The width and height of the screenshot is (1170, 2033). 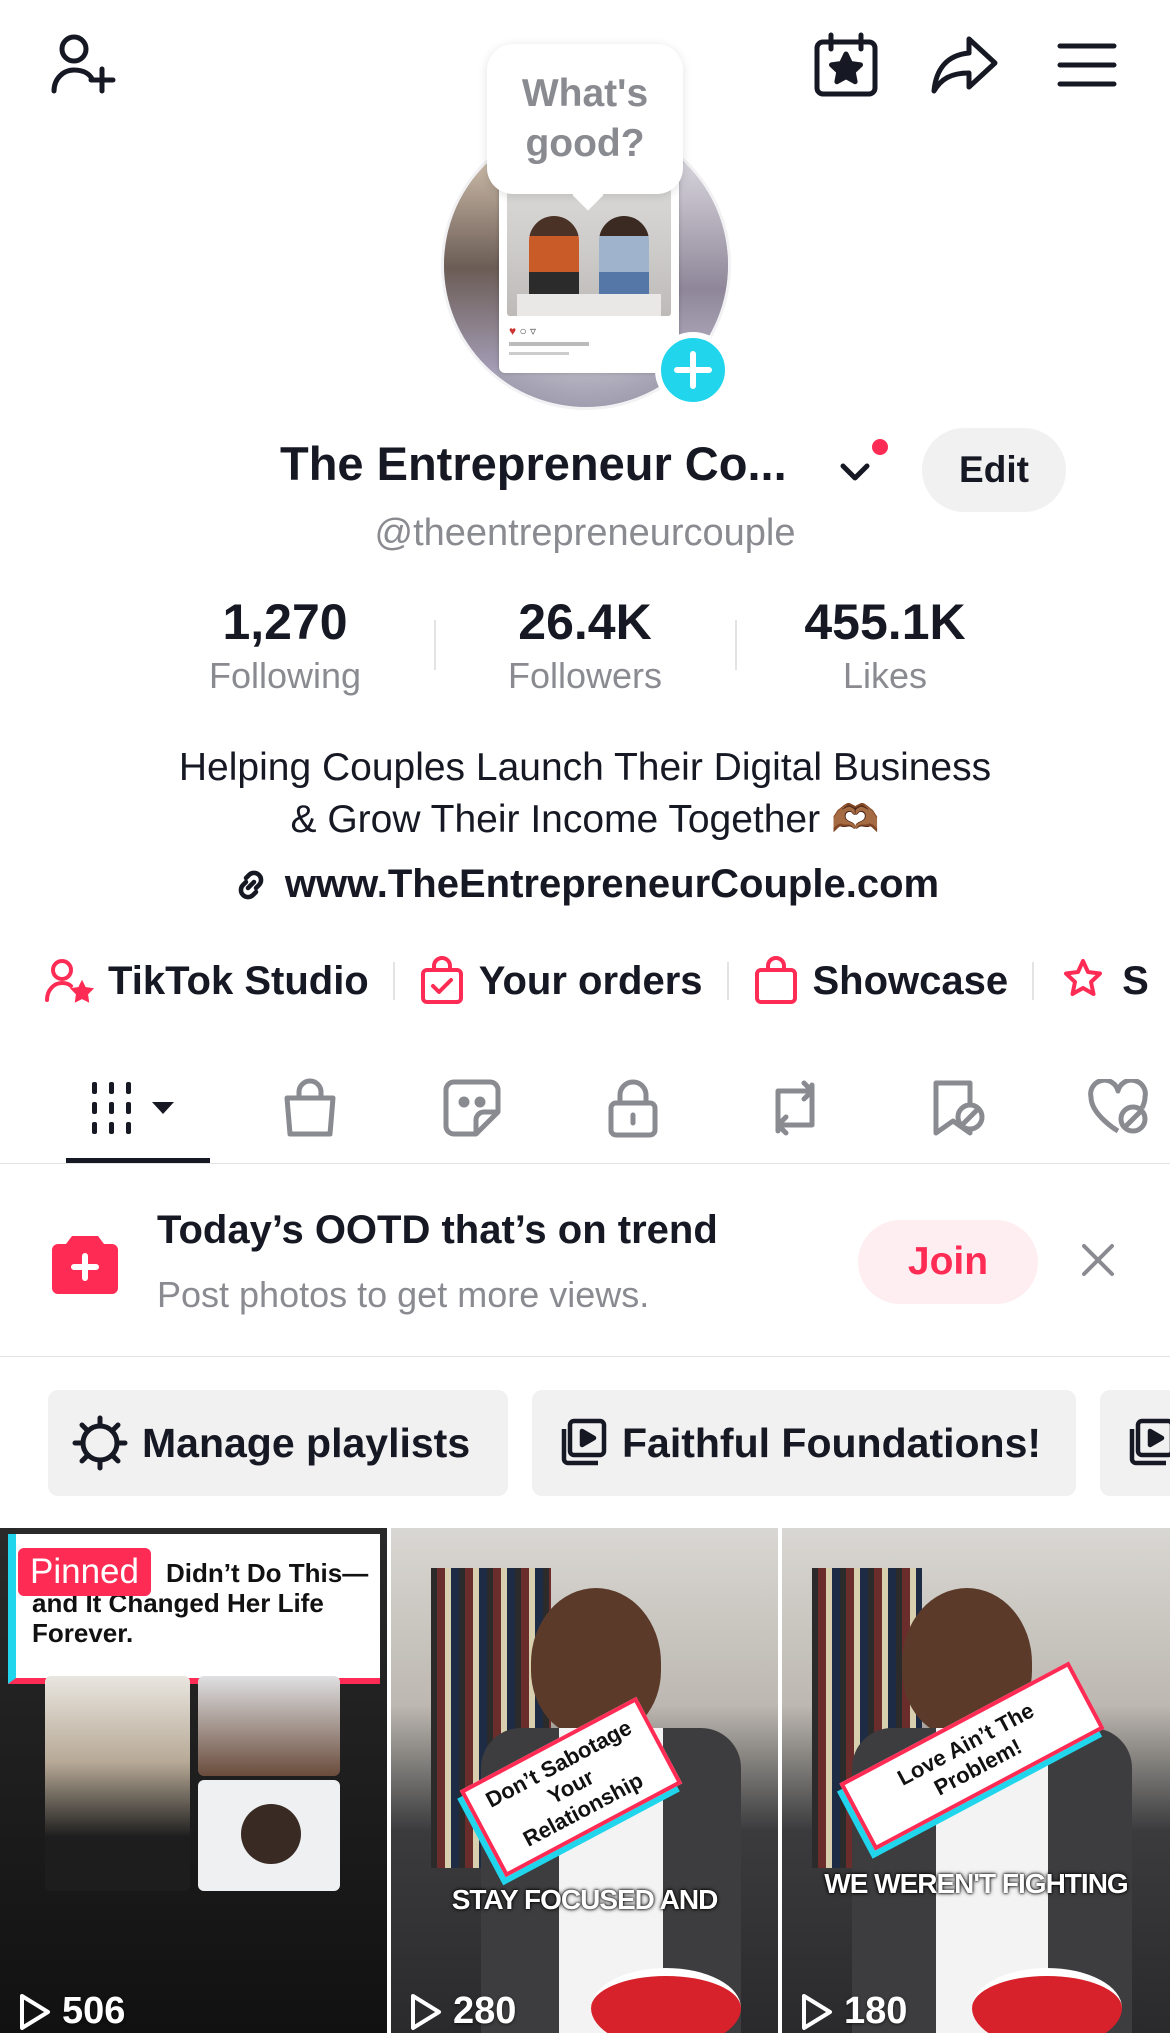 I want to click on tab-favorites, so click(x=957, y=1108).